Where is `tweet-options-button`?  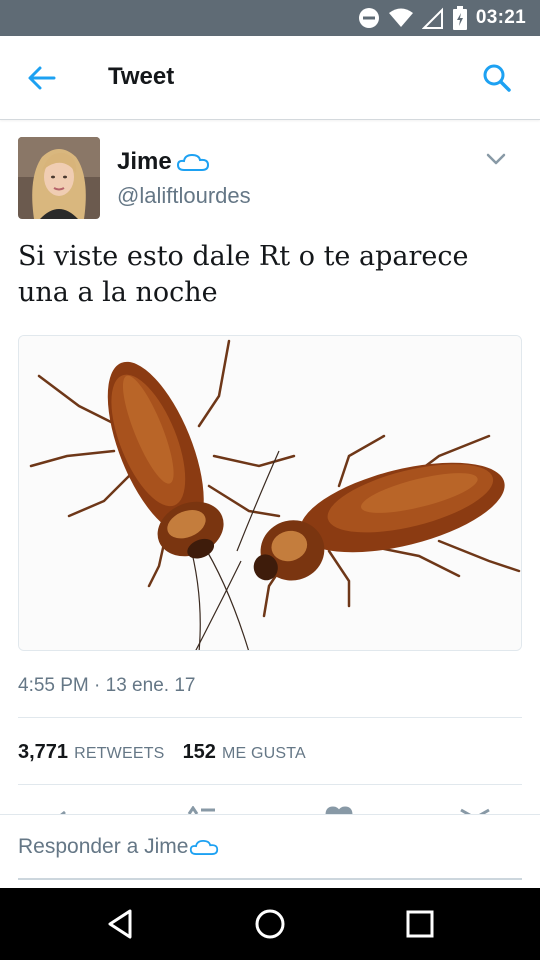 tweet-options-button is located at coordinates (496, 159).